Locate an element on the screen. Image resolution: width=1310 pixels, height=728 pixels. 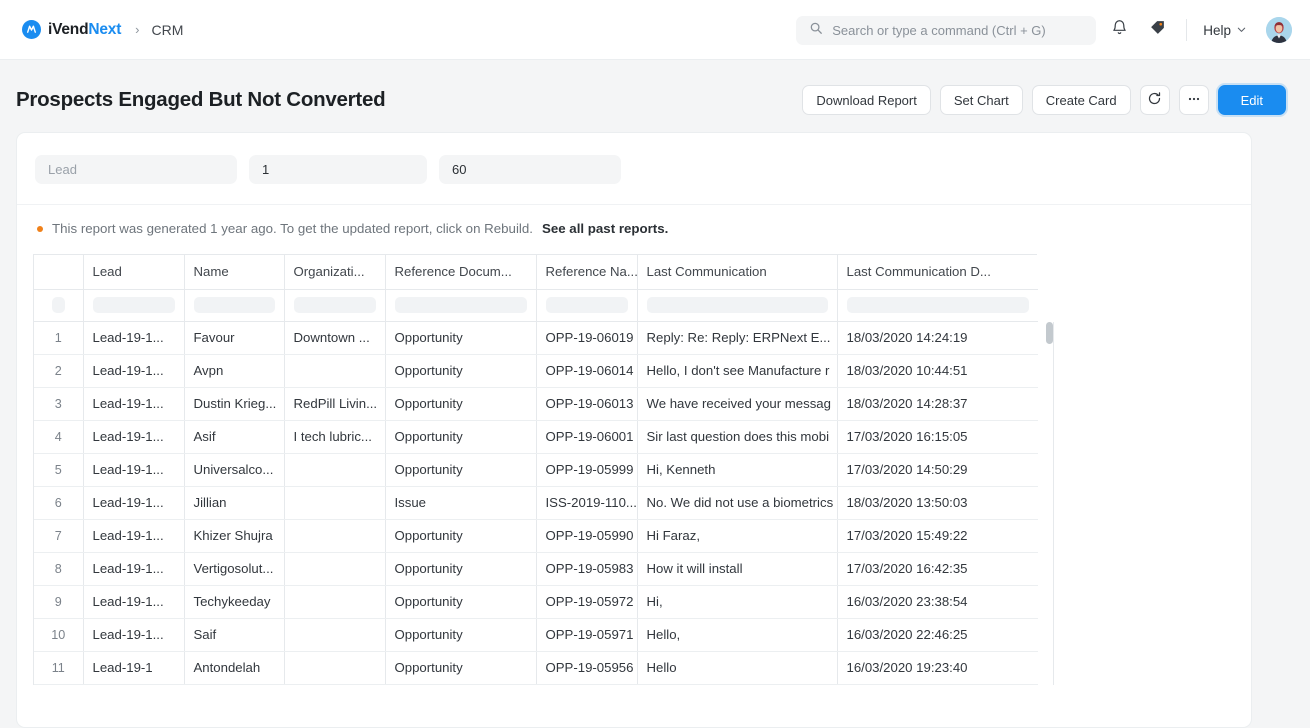
row-last-communication-date: 17/03/2020 16:42:35 is located at coordinates (937, 569).